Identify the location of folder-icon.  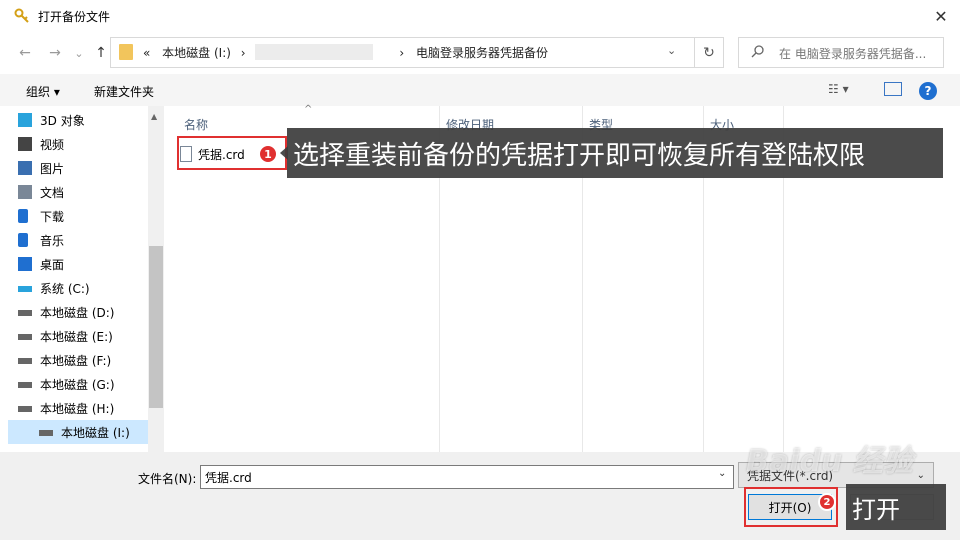
(126, 52).